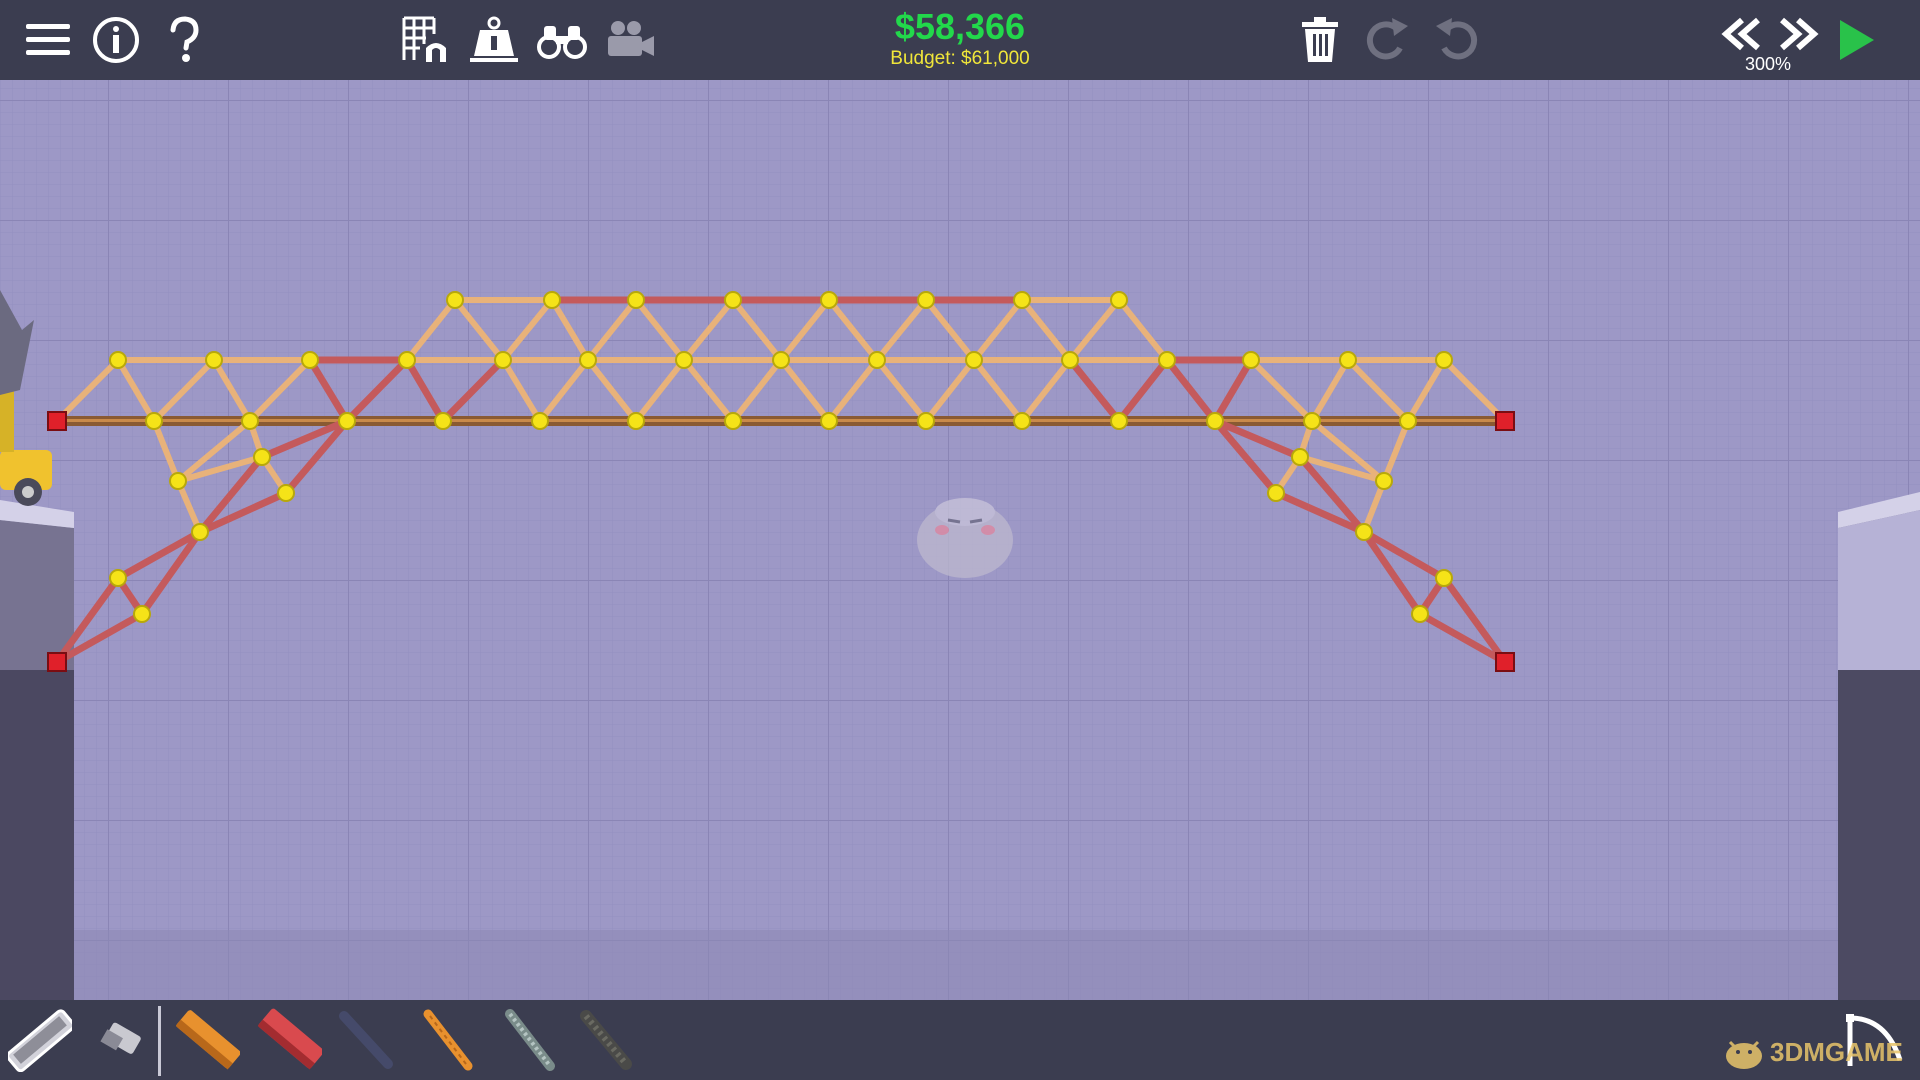  I want to click on road-material-button, so click(40, 1040).